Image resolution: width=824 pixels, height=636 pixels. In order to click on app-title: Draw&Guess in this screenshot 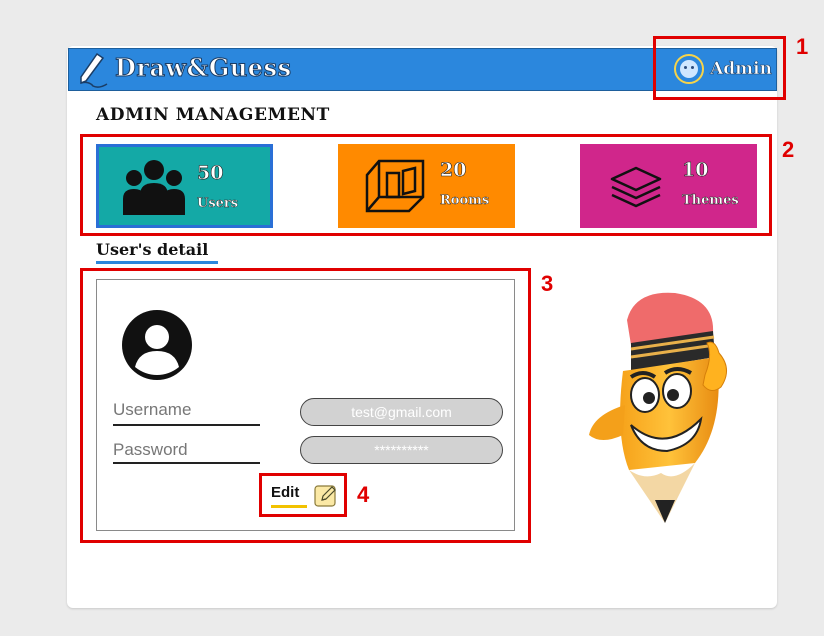, I will do `click(203, 68)`.